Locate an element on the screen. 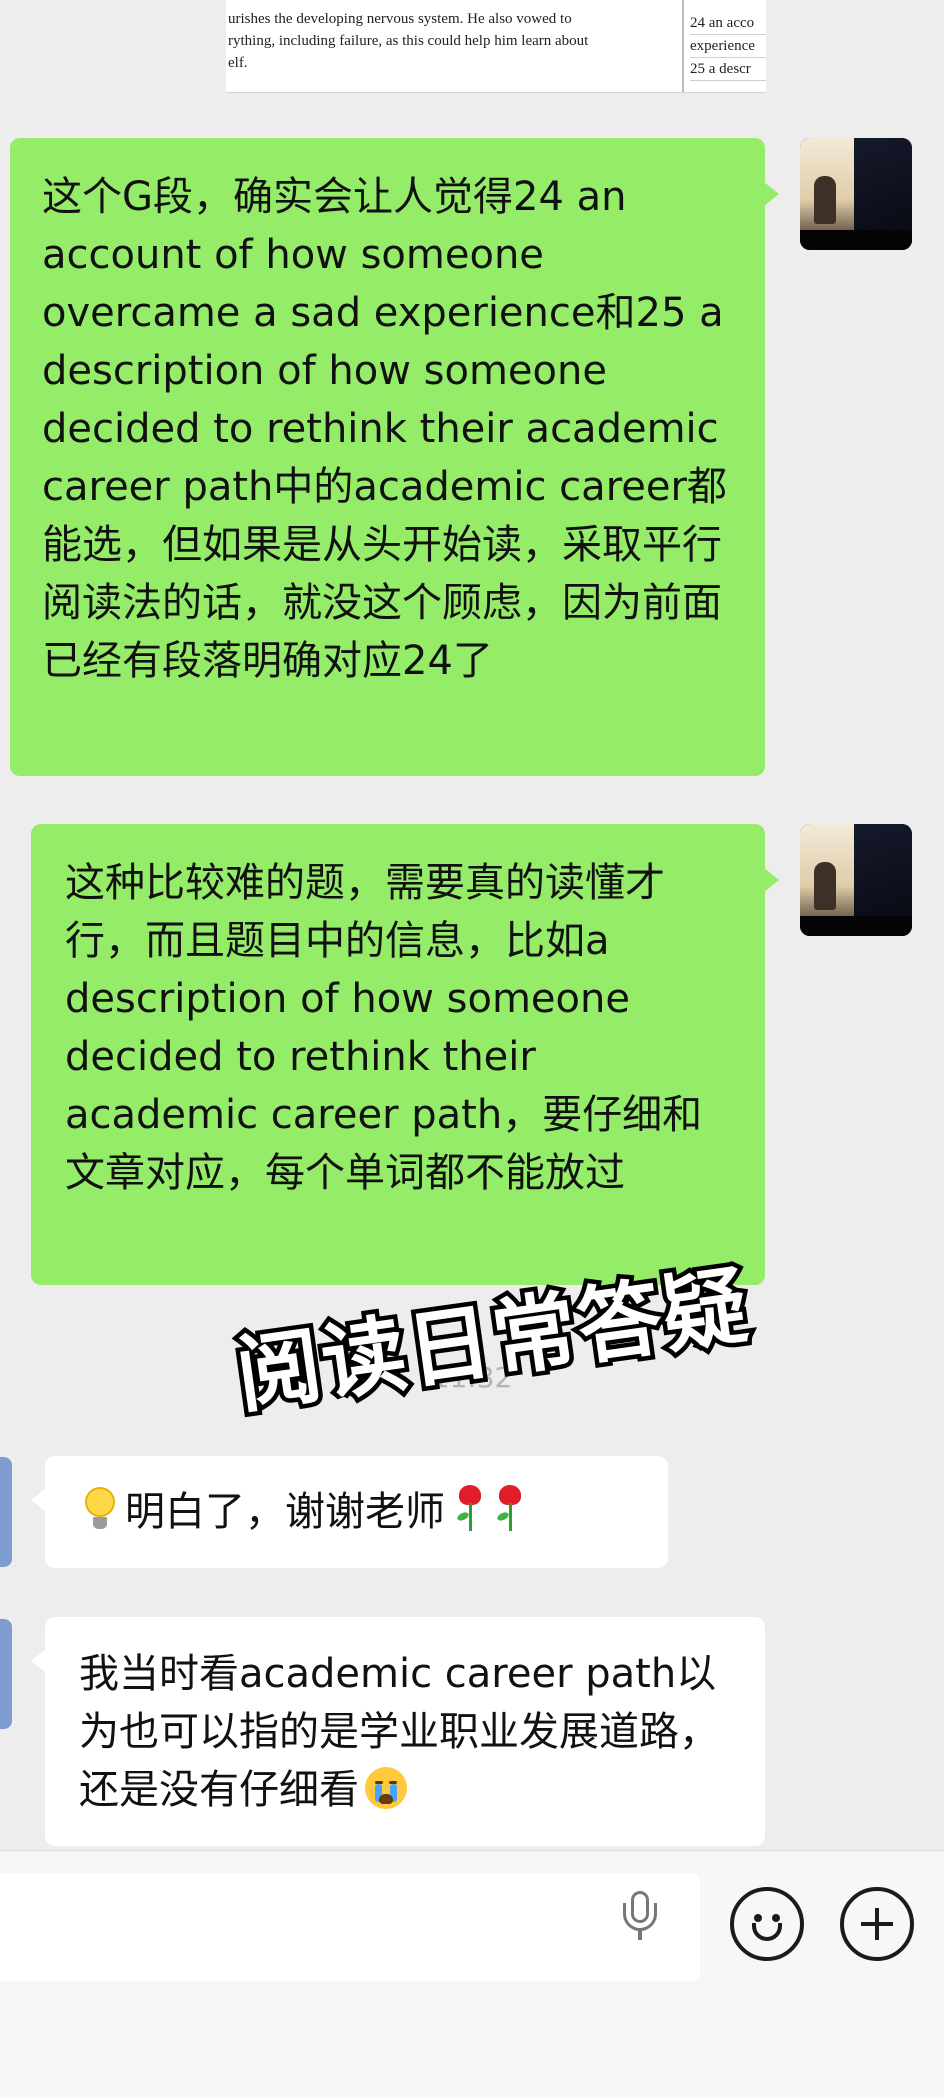 This screenshot has height=2098, width=944. message-input is located at coordinates (350, 1927).